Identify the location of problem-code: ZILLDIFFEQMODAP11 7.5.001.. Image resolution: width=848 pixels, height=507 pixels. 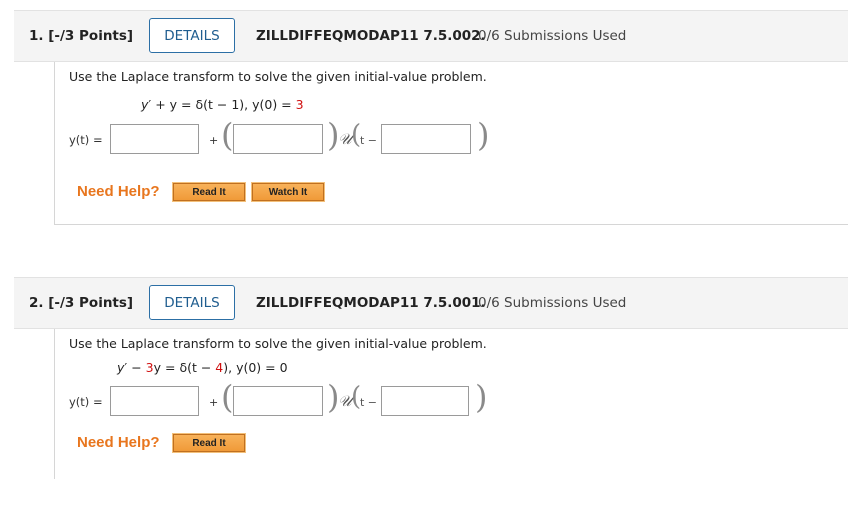
(371, 303).